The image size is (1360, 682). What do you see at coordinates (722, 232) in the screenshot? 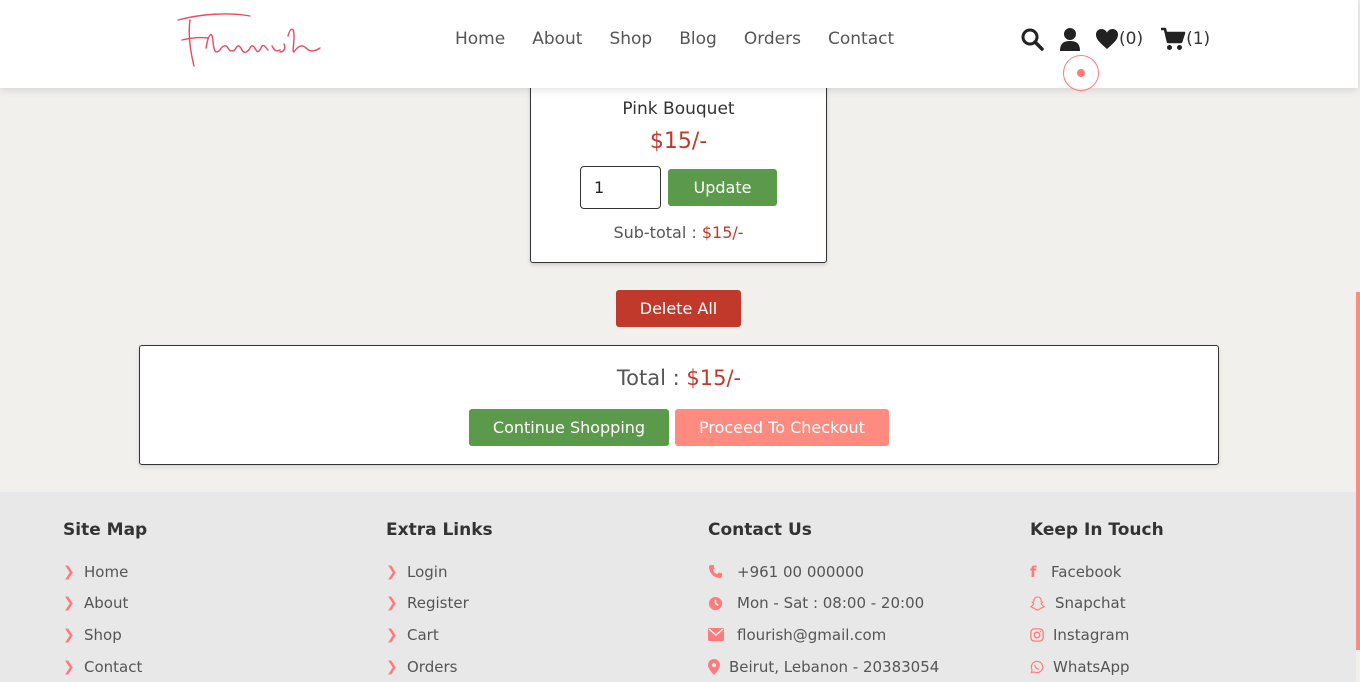
I see `subtotal-value: $15/-` at bounding box center [722, 232].